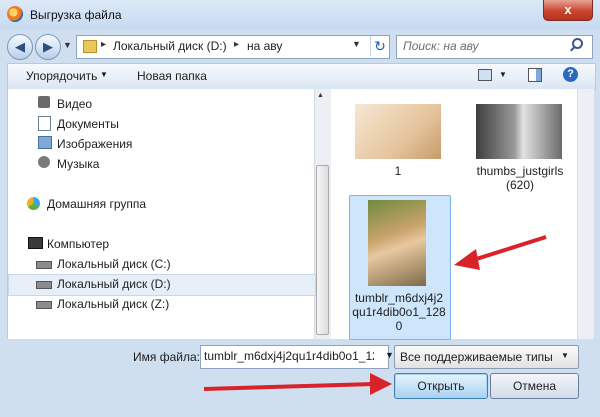  I want to click on forward-button: ▶, so click(48, 47).